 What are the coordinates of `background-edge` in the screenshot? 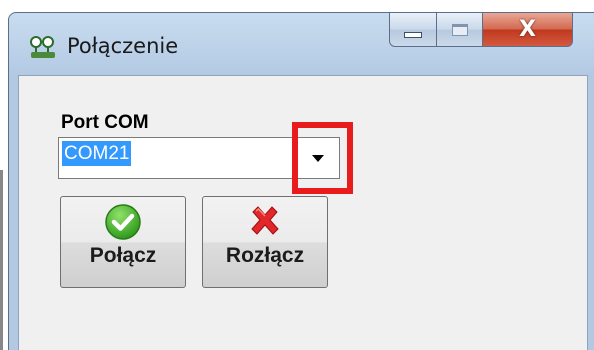 It's located at (1, 260).